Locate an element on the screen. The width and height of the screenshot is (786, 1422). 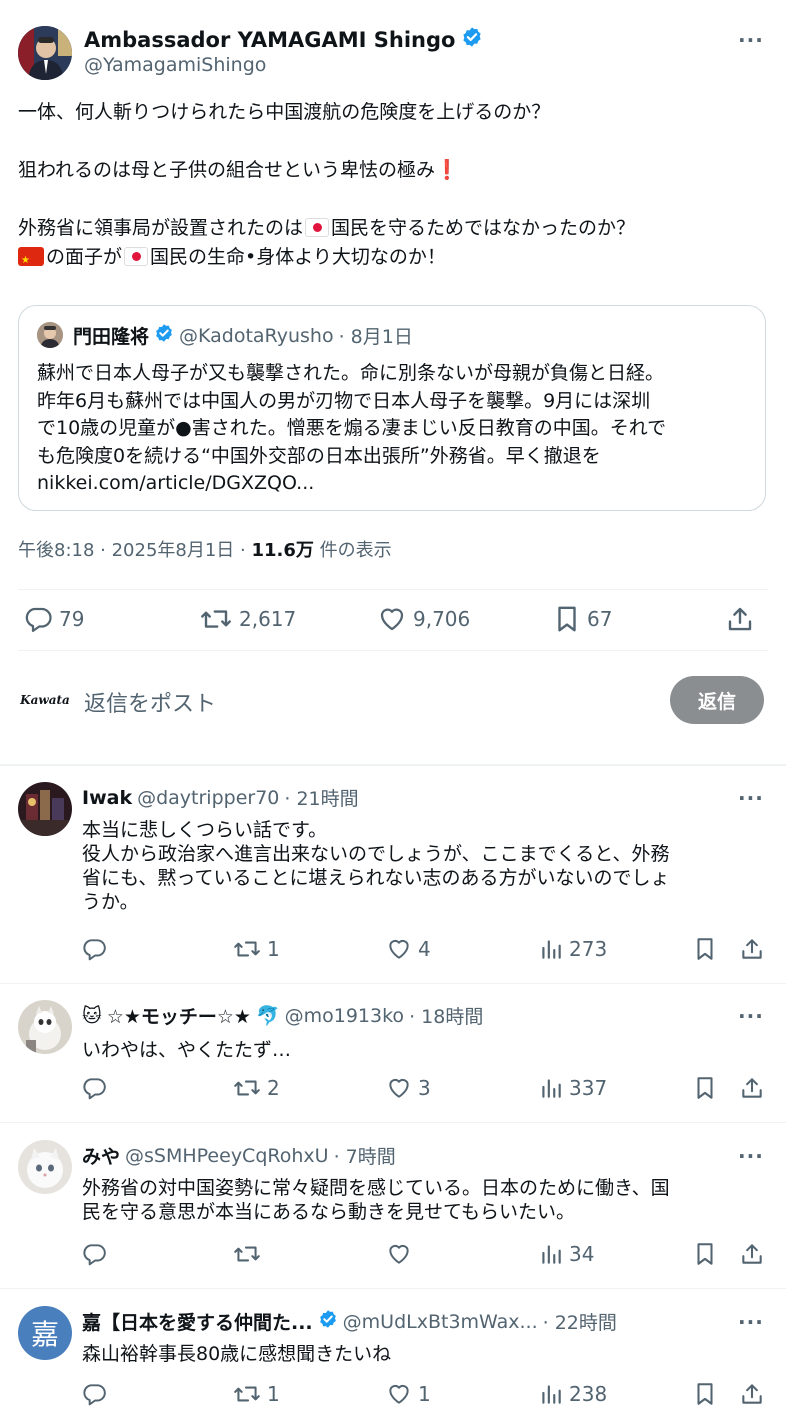
reply-time: · 7時間 is located at coordinates (365, 1155).